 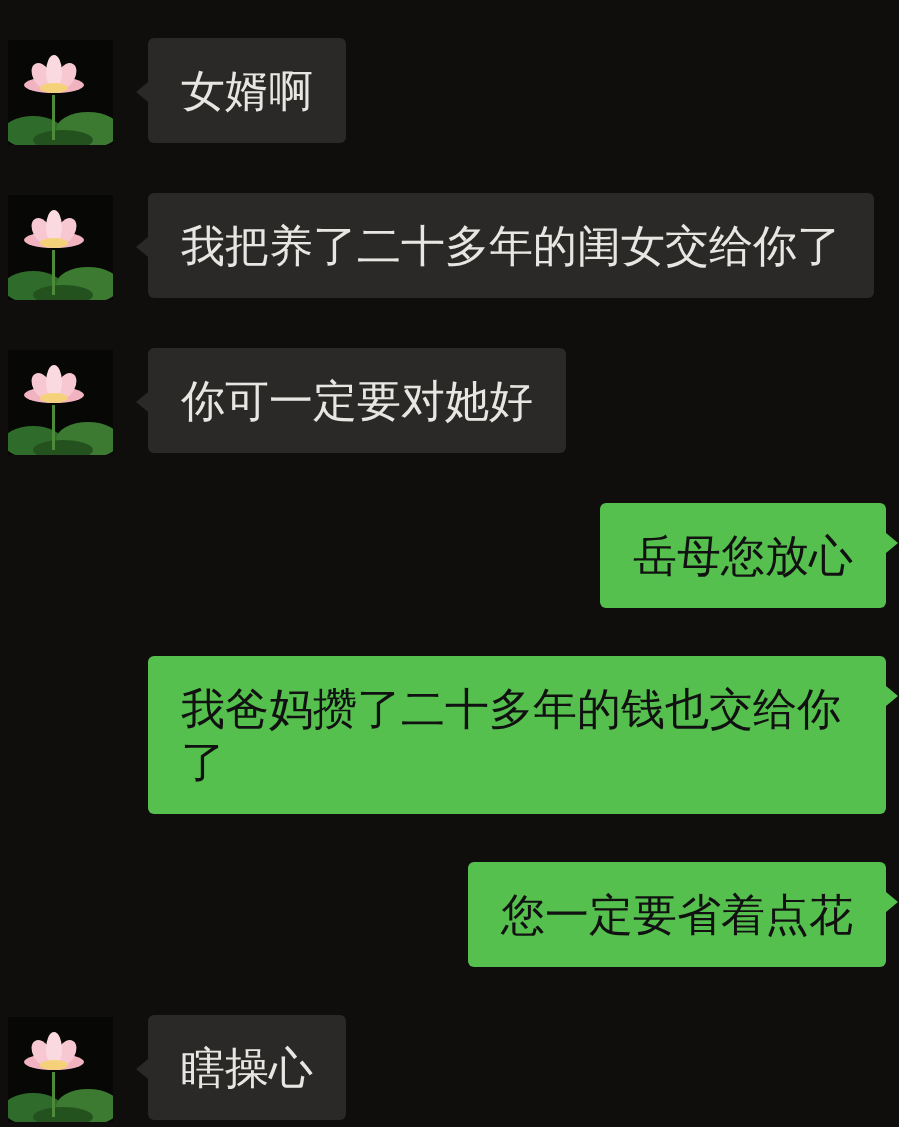 I want to click on incoming-message-bubble: 女婿啊, so click(x=247, y=90).